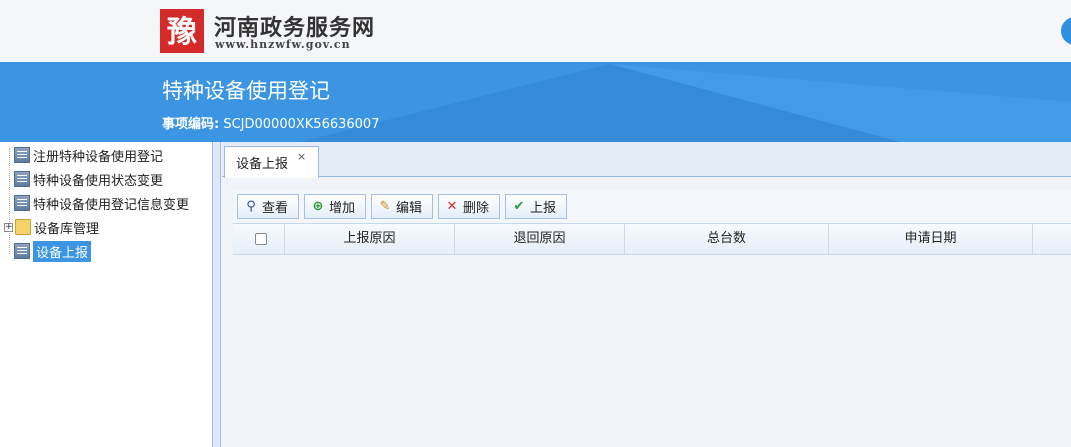 The image size is (1071, 447). I want to click on tree-item-label: 注册特种设备使用登记, so click(98, 157).